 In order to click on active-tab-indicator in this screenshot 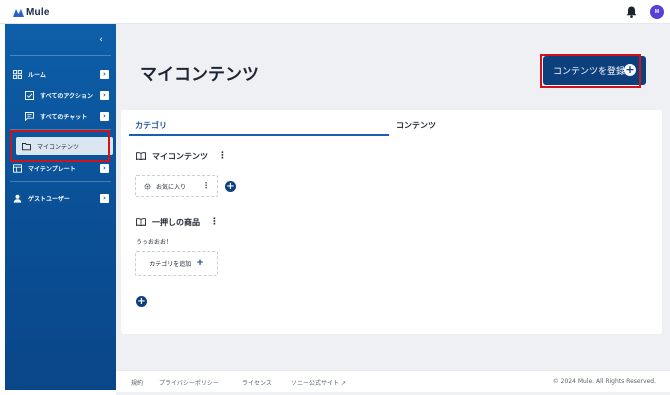, I will do `click(259, 135)`.